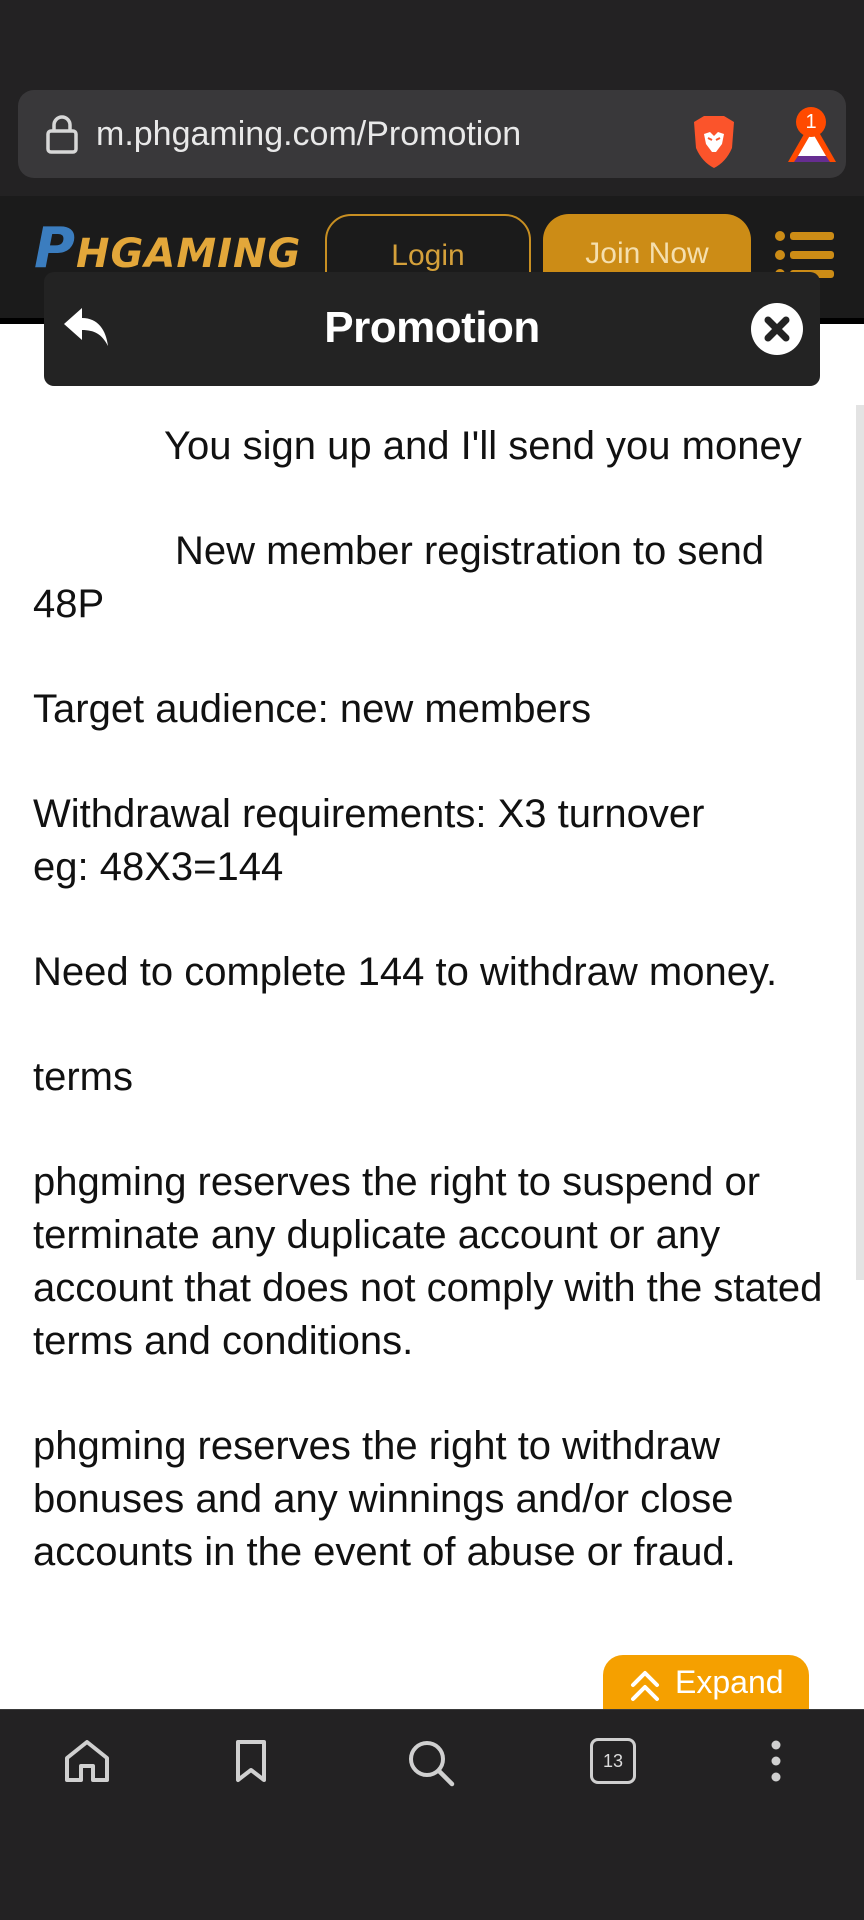  What do you see at coordinates (83, 1077) in the screenshot?
I see `terms-heading: terms` at bounding box center [83, 1077].